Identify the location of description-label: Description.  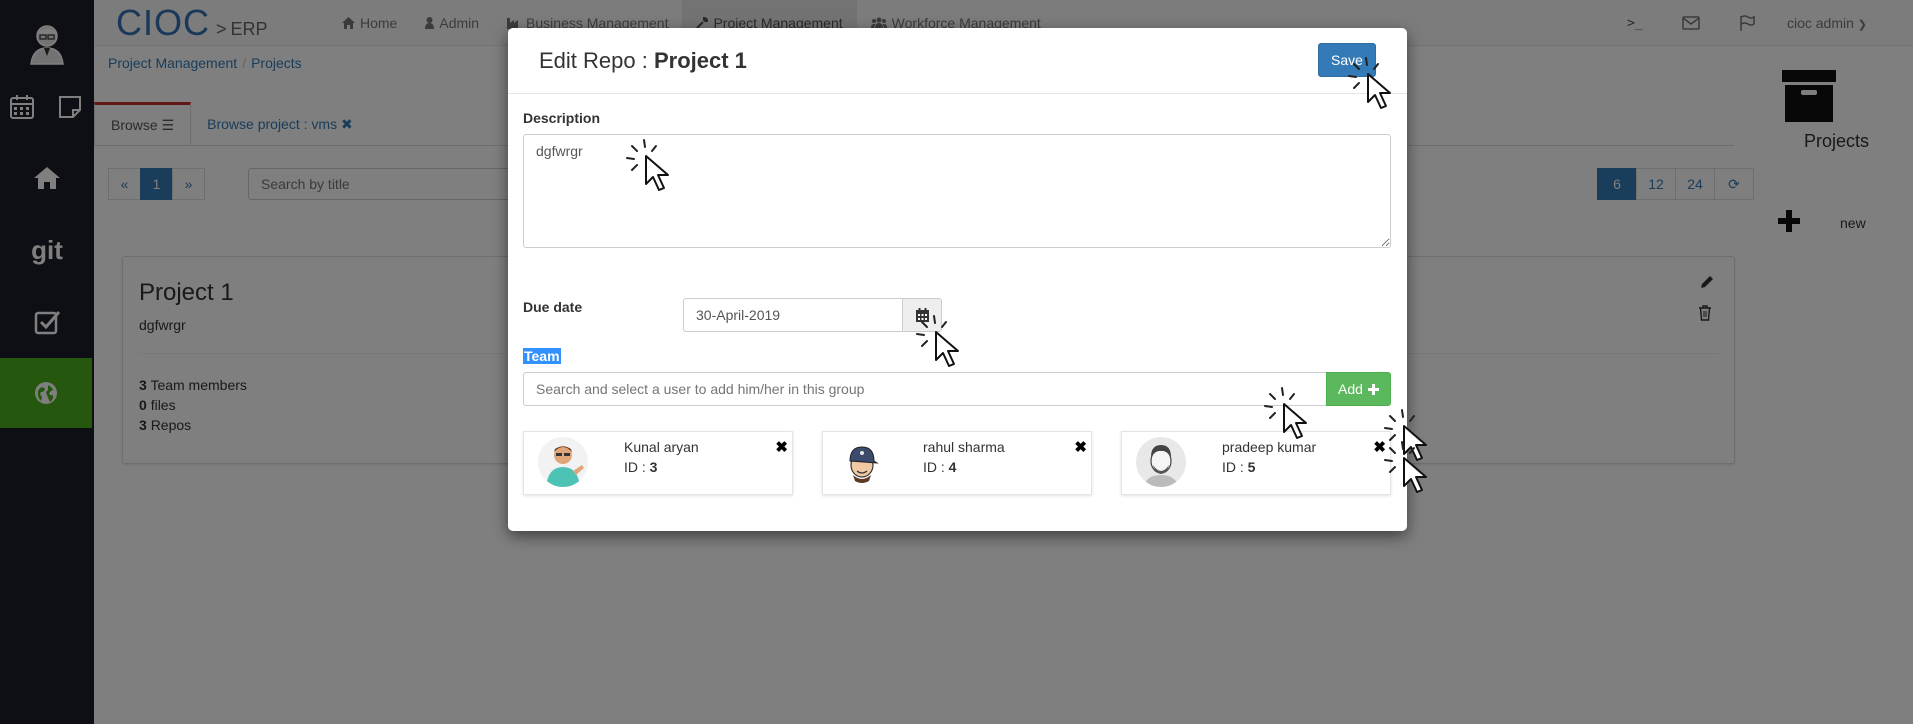
(562, 118).